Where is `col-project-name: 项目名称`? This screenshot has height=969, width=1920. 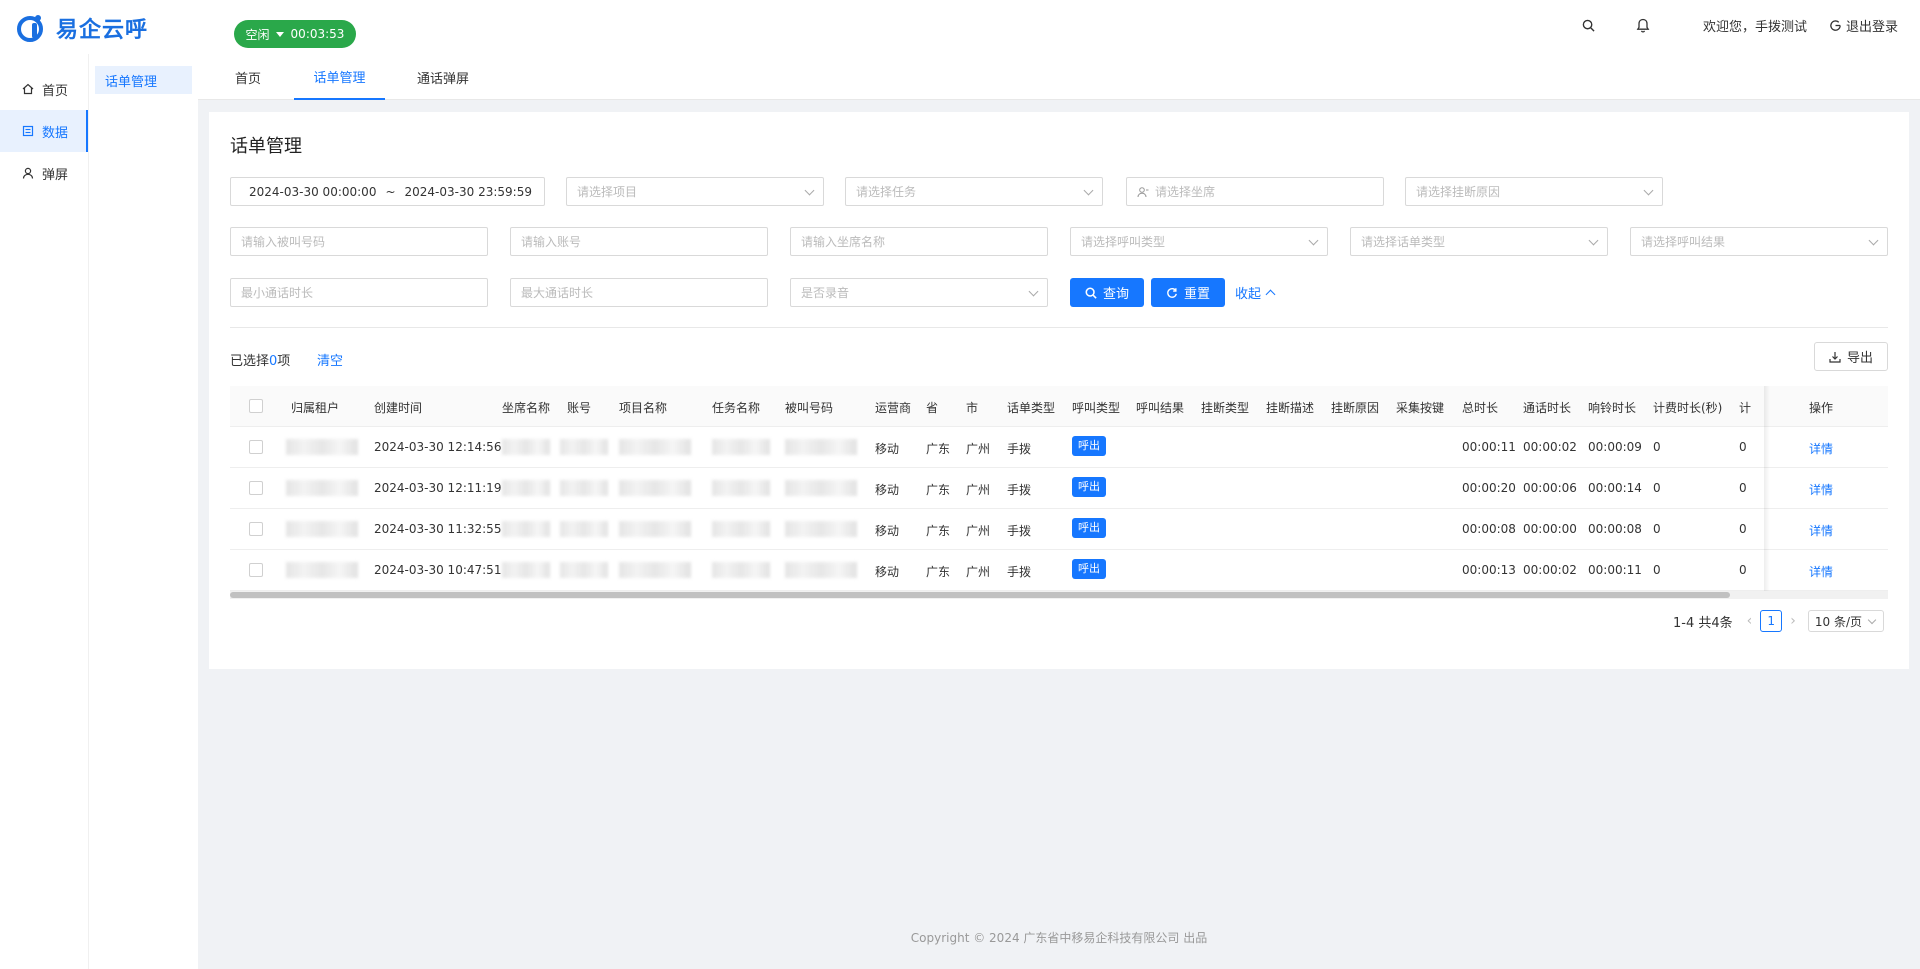 col-project-name: 项目名称 is located at coordinates (643, 407).